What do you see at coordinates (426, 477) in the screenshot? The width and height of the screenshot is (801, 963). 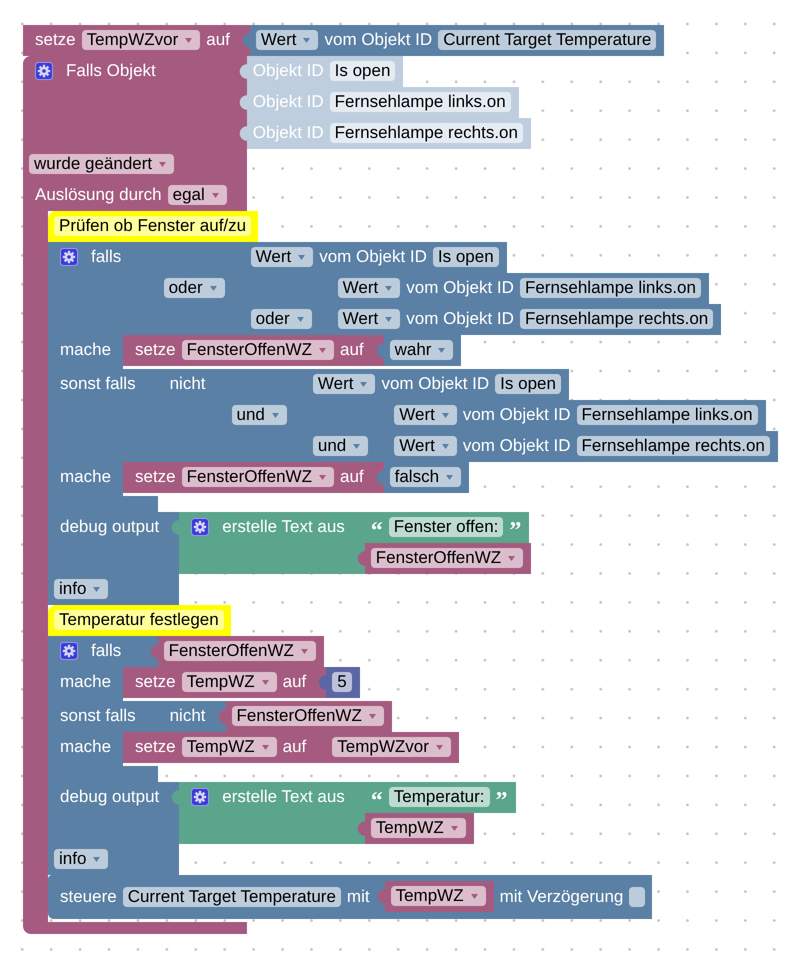 I see `boolean-dropdown: falsch` at bounding box center [426, 477].